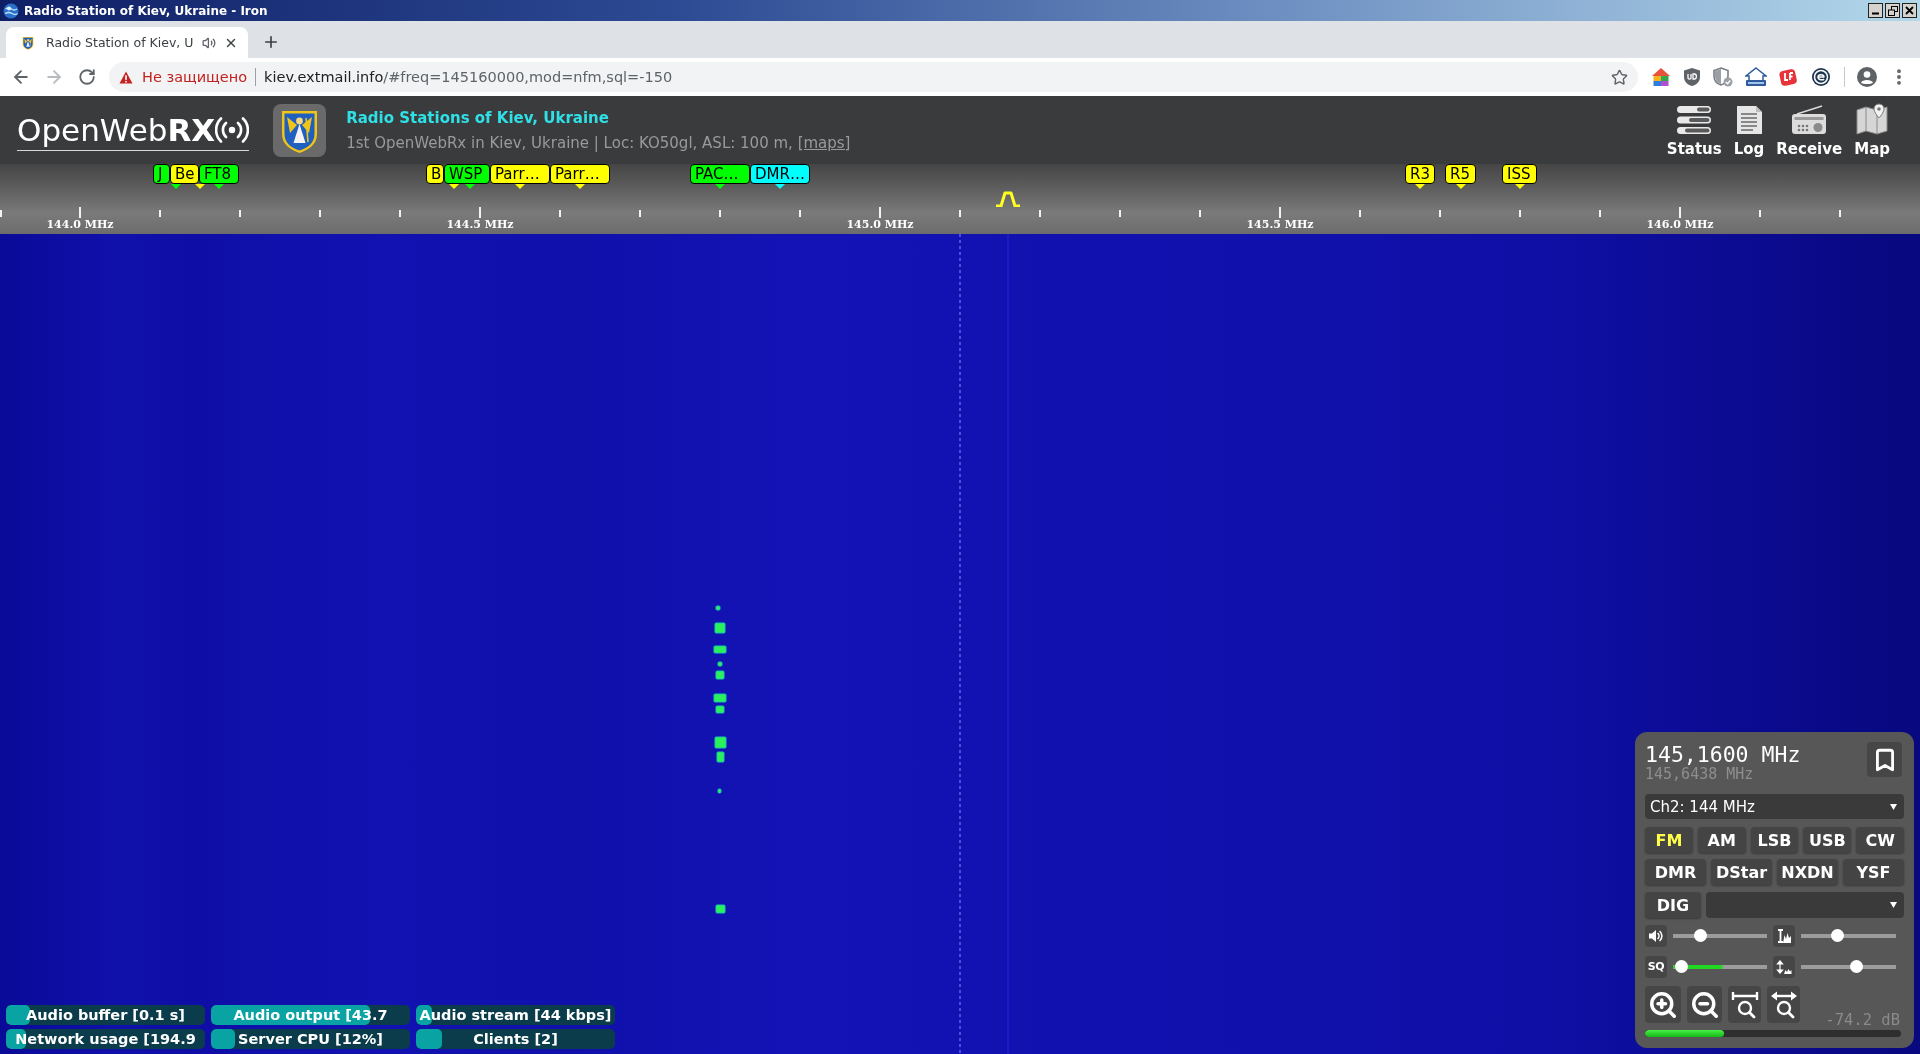  I want to click on house-banner-icon, so click(1756, 77).